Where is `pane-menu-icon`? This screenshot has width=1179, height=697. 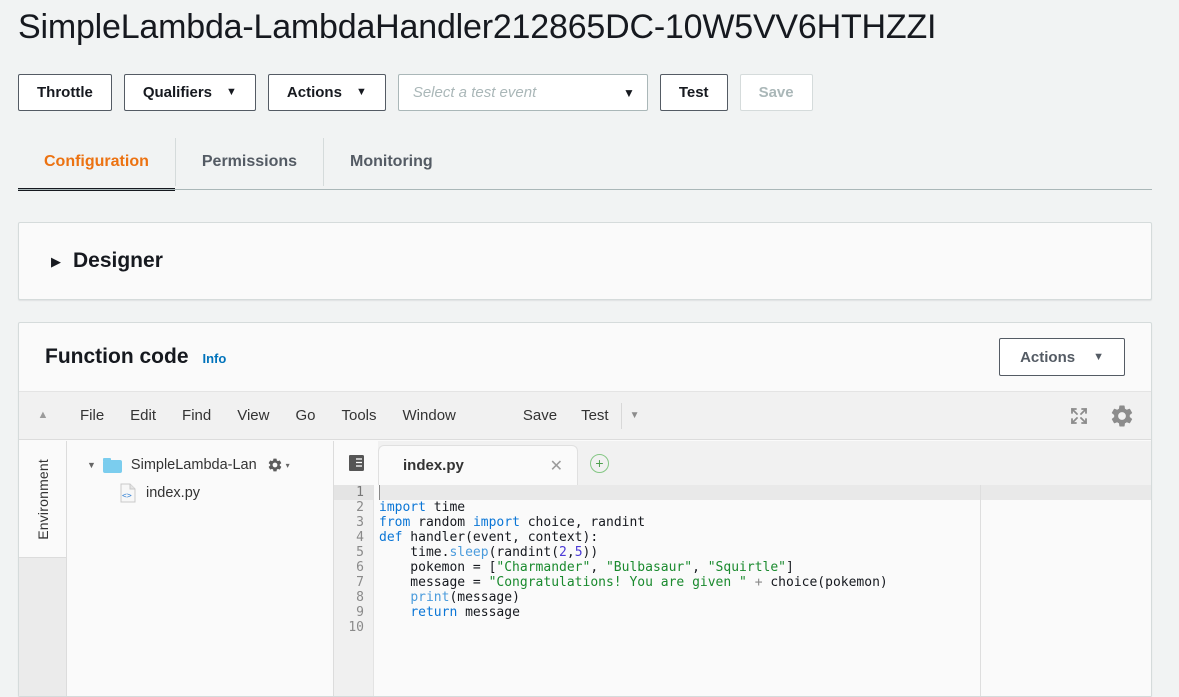
pane-menu-icon is located at coordinates (356, 463).